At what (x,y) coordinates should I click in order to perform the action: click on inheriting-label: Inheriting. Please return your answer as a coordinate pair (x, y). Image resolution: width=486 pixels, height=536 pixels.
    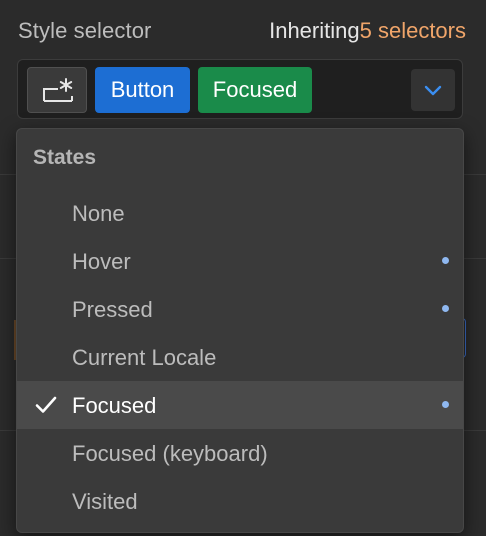
    Looking at the image, I should click on (314, 30).